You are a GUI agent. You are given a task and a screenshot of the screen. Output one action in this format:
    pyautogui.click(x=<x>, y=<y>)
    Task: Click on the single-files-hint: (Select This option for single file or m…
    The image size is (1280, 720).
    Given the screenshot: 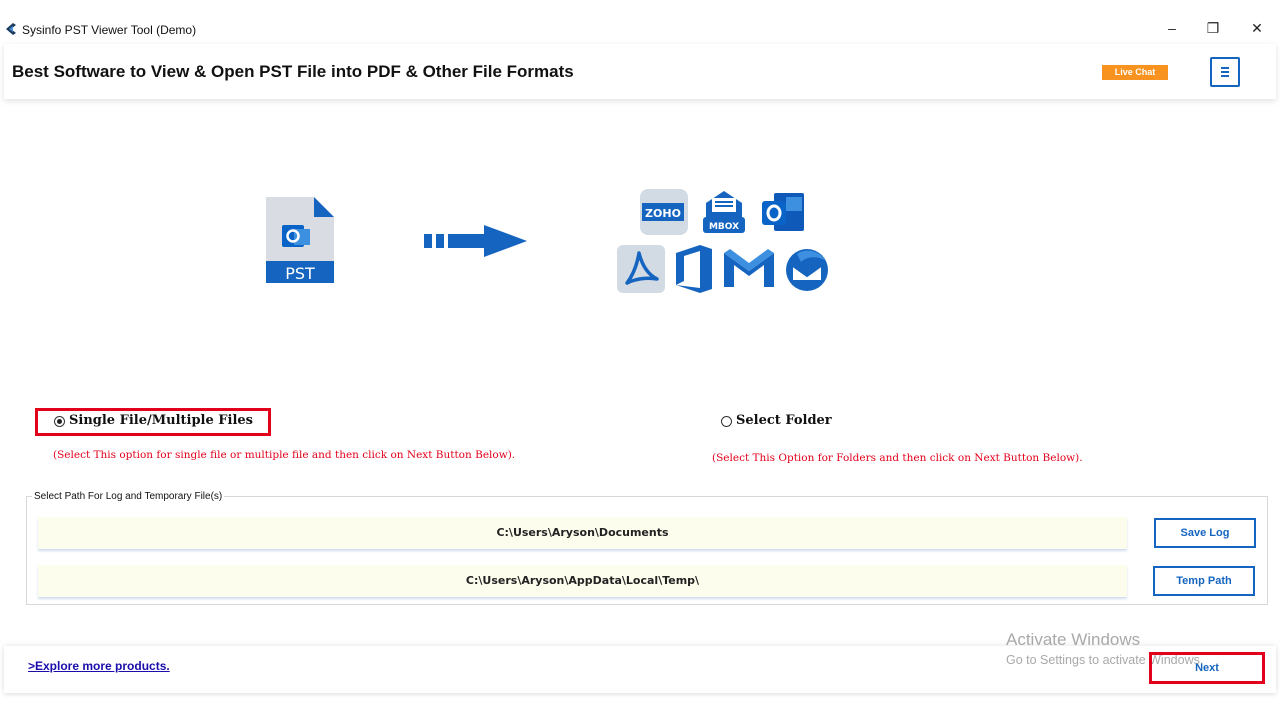 What is the action you would take?
    pyautogui.click(x=284, y=455)
    